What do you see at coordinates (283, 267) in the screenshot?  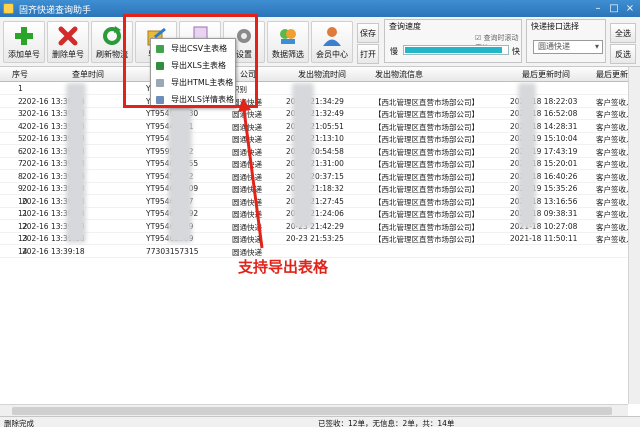 I see `annotation-text: 支持导出表格` at bounding box center [283, 267].